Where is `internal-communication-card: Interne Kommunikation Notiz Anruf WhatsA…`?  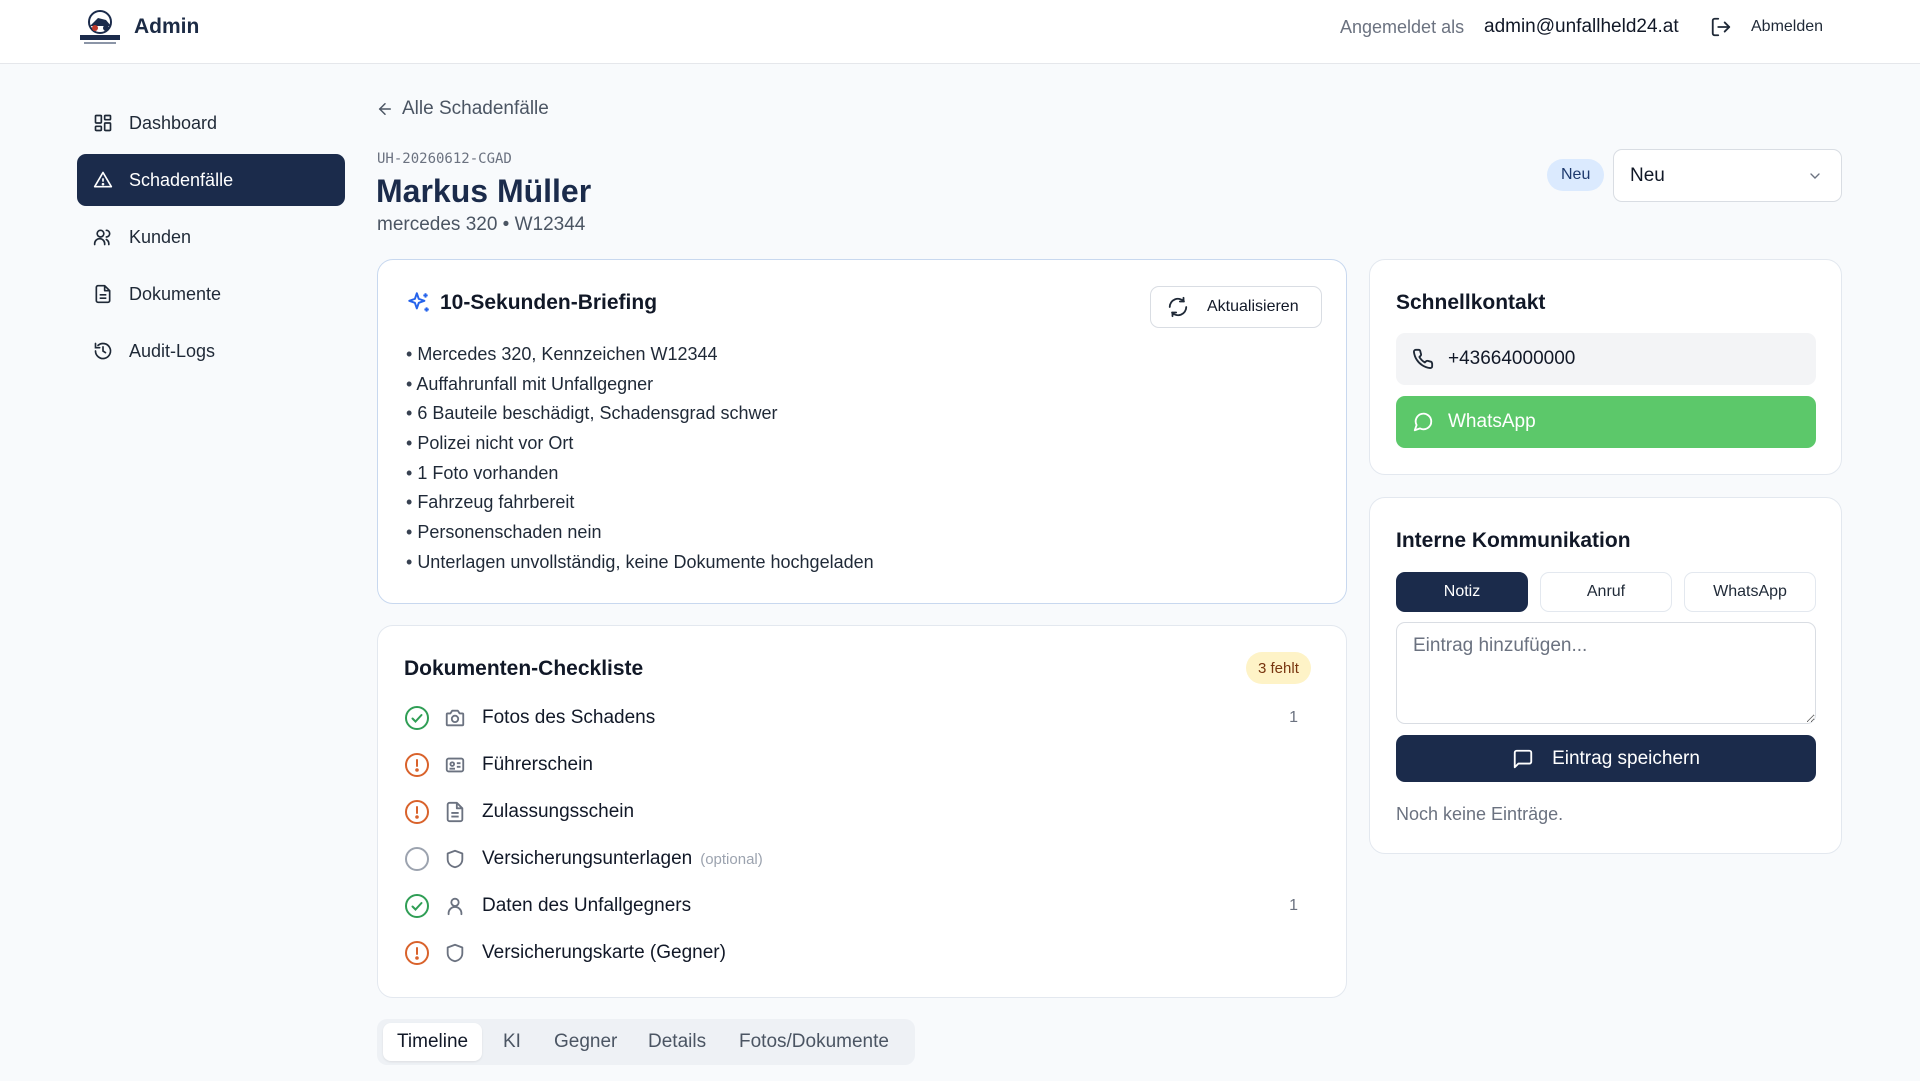 internal-communication-card: Interne Kommunikation Notiz Anruf WhatsA… is located at coordinates (1605, 675).